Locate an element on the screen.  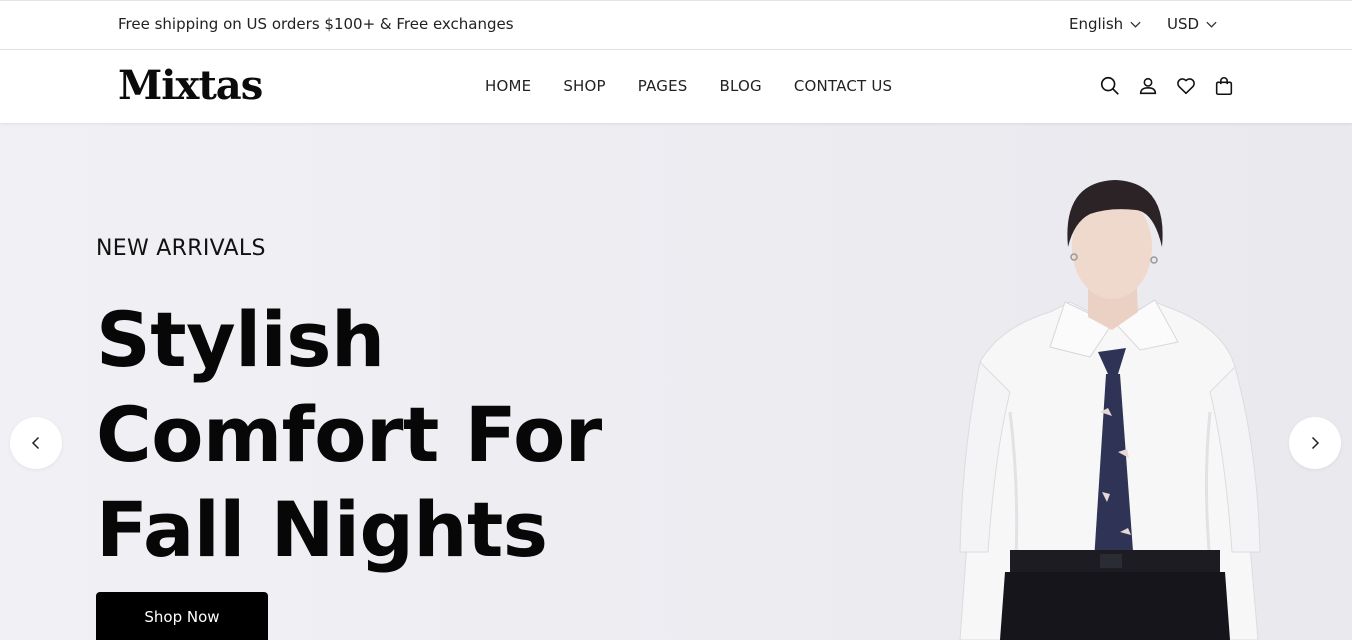
language-selector: English is located at coordinates (1105, 24).